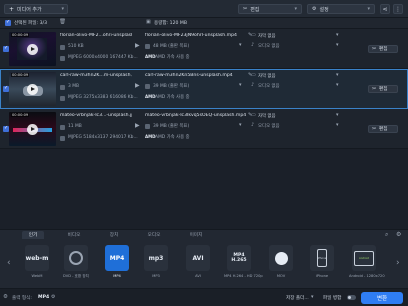 Image resolution: width=408 pixels, height=306 pixels. What do you see at coordinates (243, 263) in the screenshot?
I see `format-mp4-h264-hd: MP4 H.265 MP4 H.264 - HD 720p` at bounding box center [243, 263].